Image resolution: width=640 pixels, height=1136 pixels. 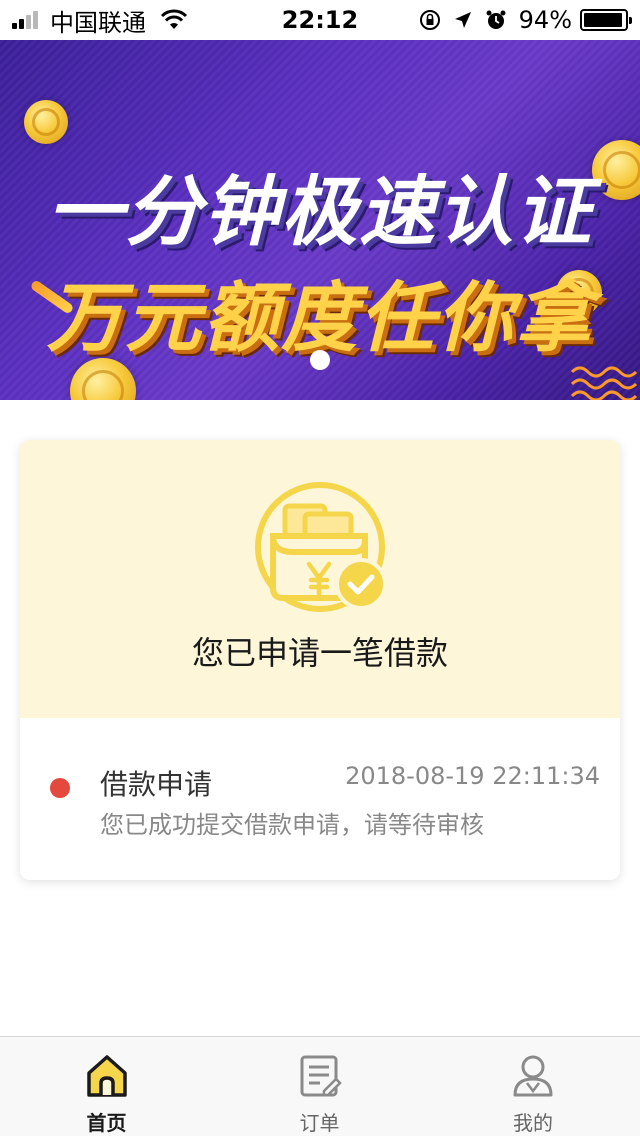 What do you see at coordinates (604, 383) in the screenshot?
I see `wave-decoration` at bounding box center [604, 383].